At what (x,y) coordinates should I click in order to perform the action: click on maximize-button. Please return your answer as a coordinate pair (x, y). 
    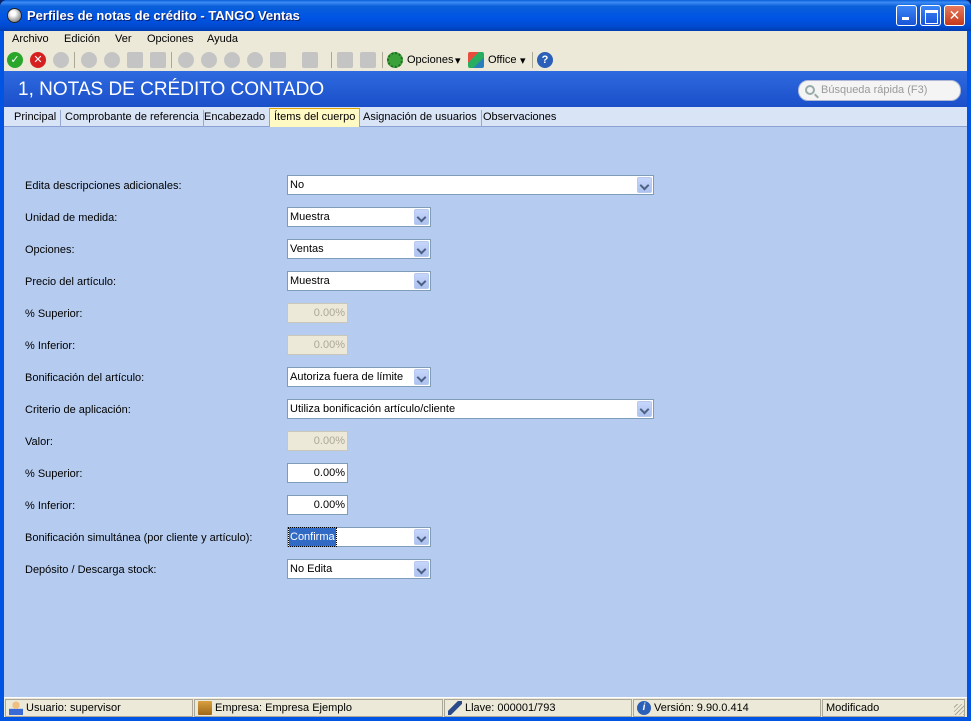
    Looking at the image, I should click on (930, 15).